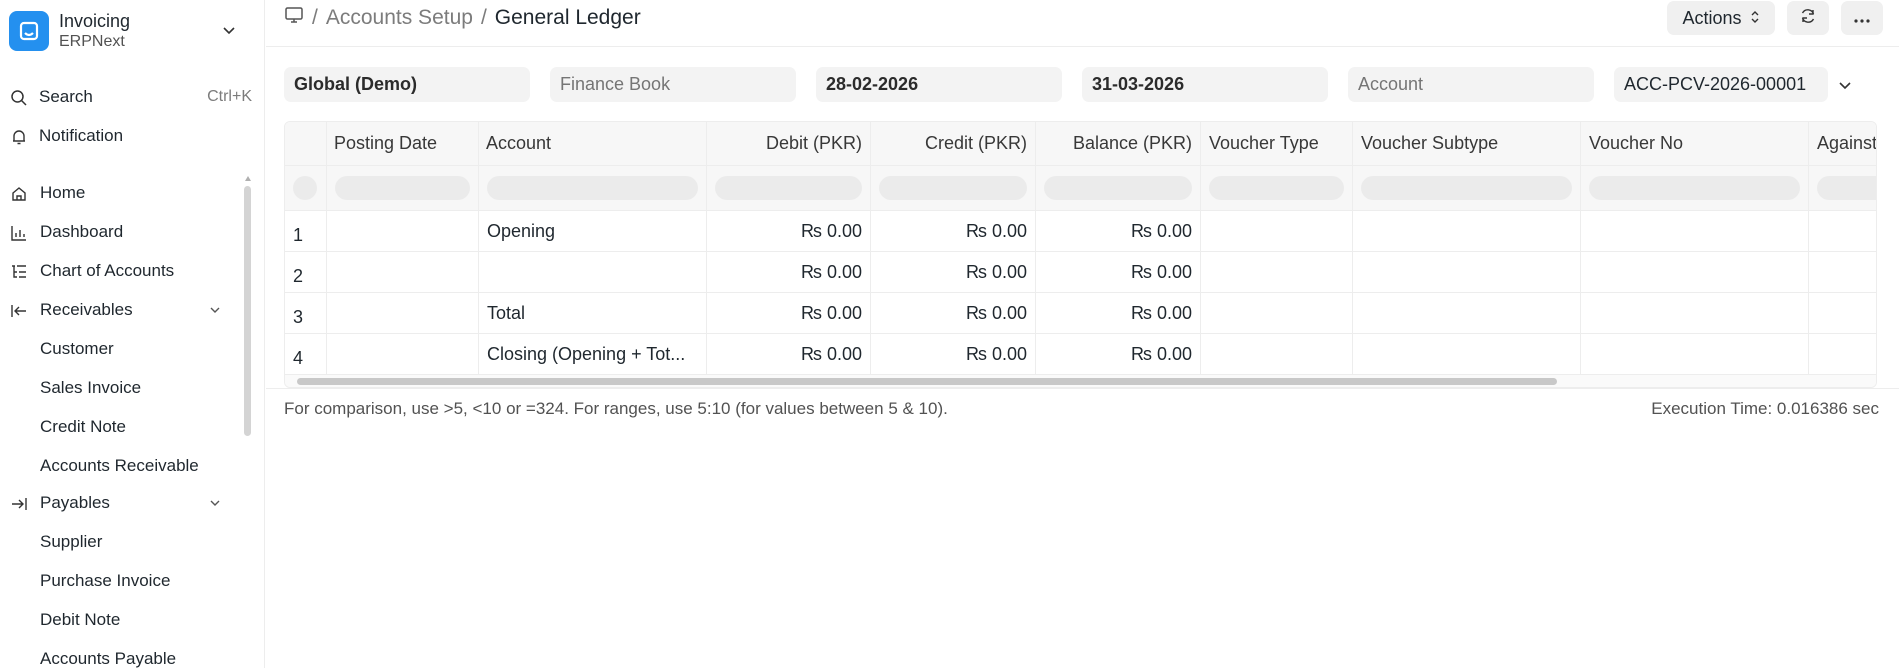 Image resolution: width=1899 pixels, height=668 pixels. Describe the element at coordinates (593, 313) in the screenshot. I see `cell-account: Total` at that location.